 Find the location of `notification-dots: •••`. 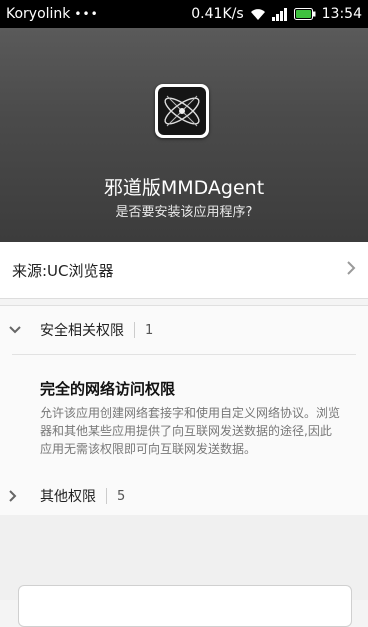

notification-dots: ••• is located at coordinates (86, 14).